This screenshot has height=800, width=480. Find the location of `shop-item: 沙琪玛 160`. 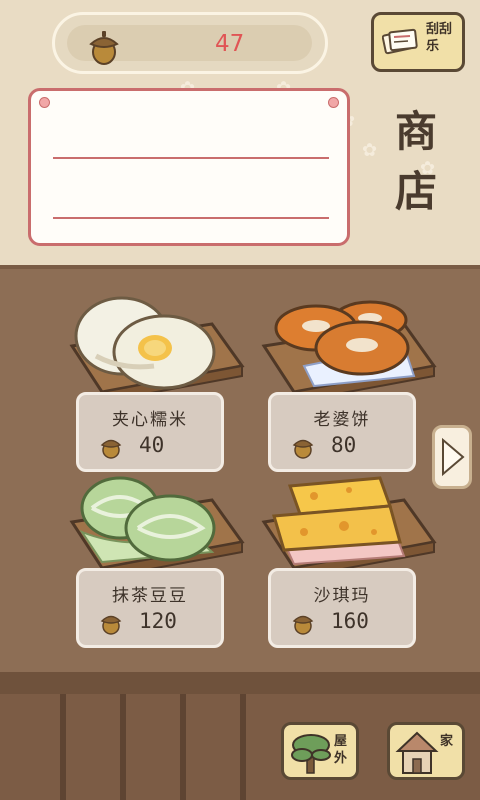

shop-item: 沙琪玛 160 is located at coordinates (354, 567).